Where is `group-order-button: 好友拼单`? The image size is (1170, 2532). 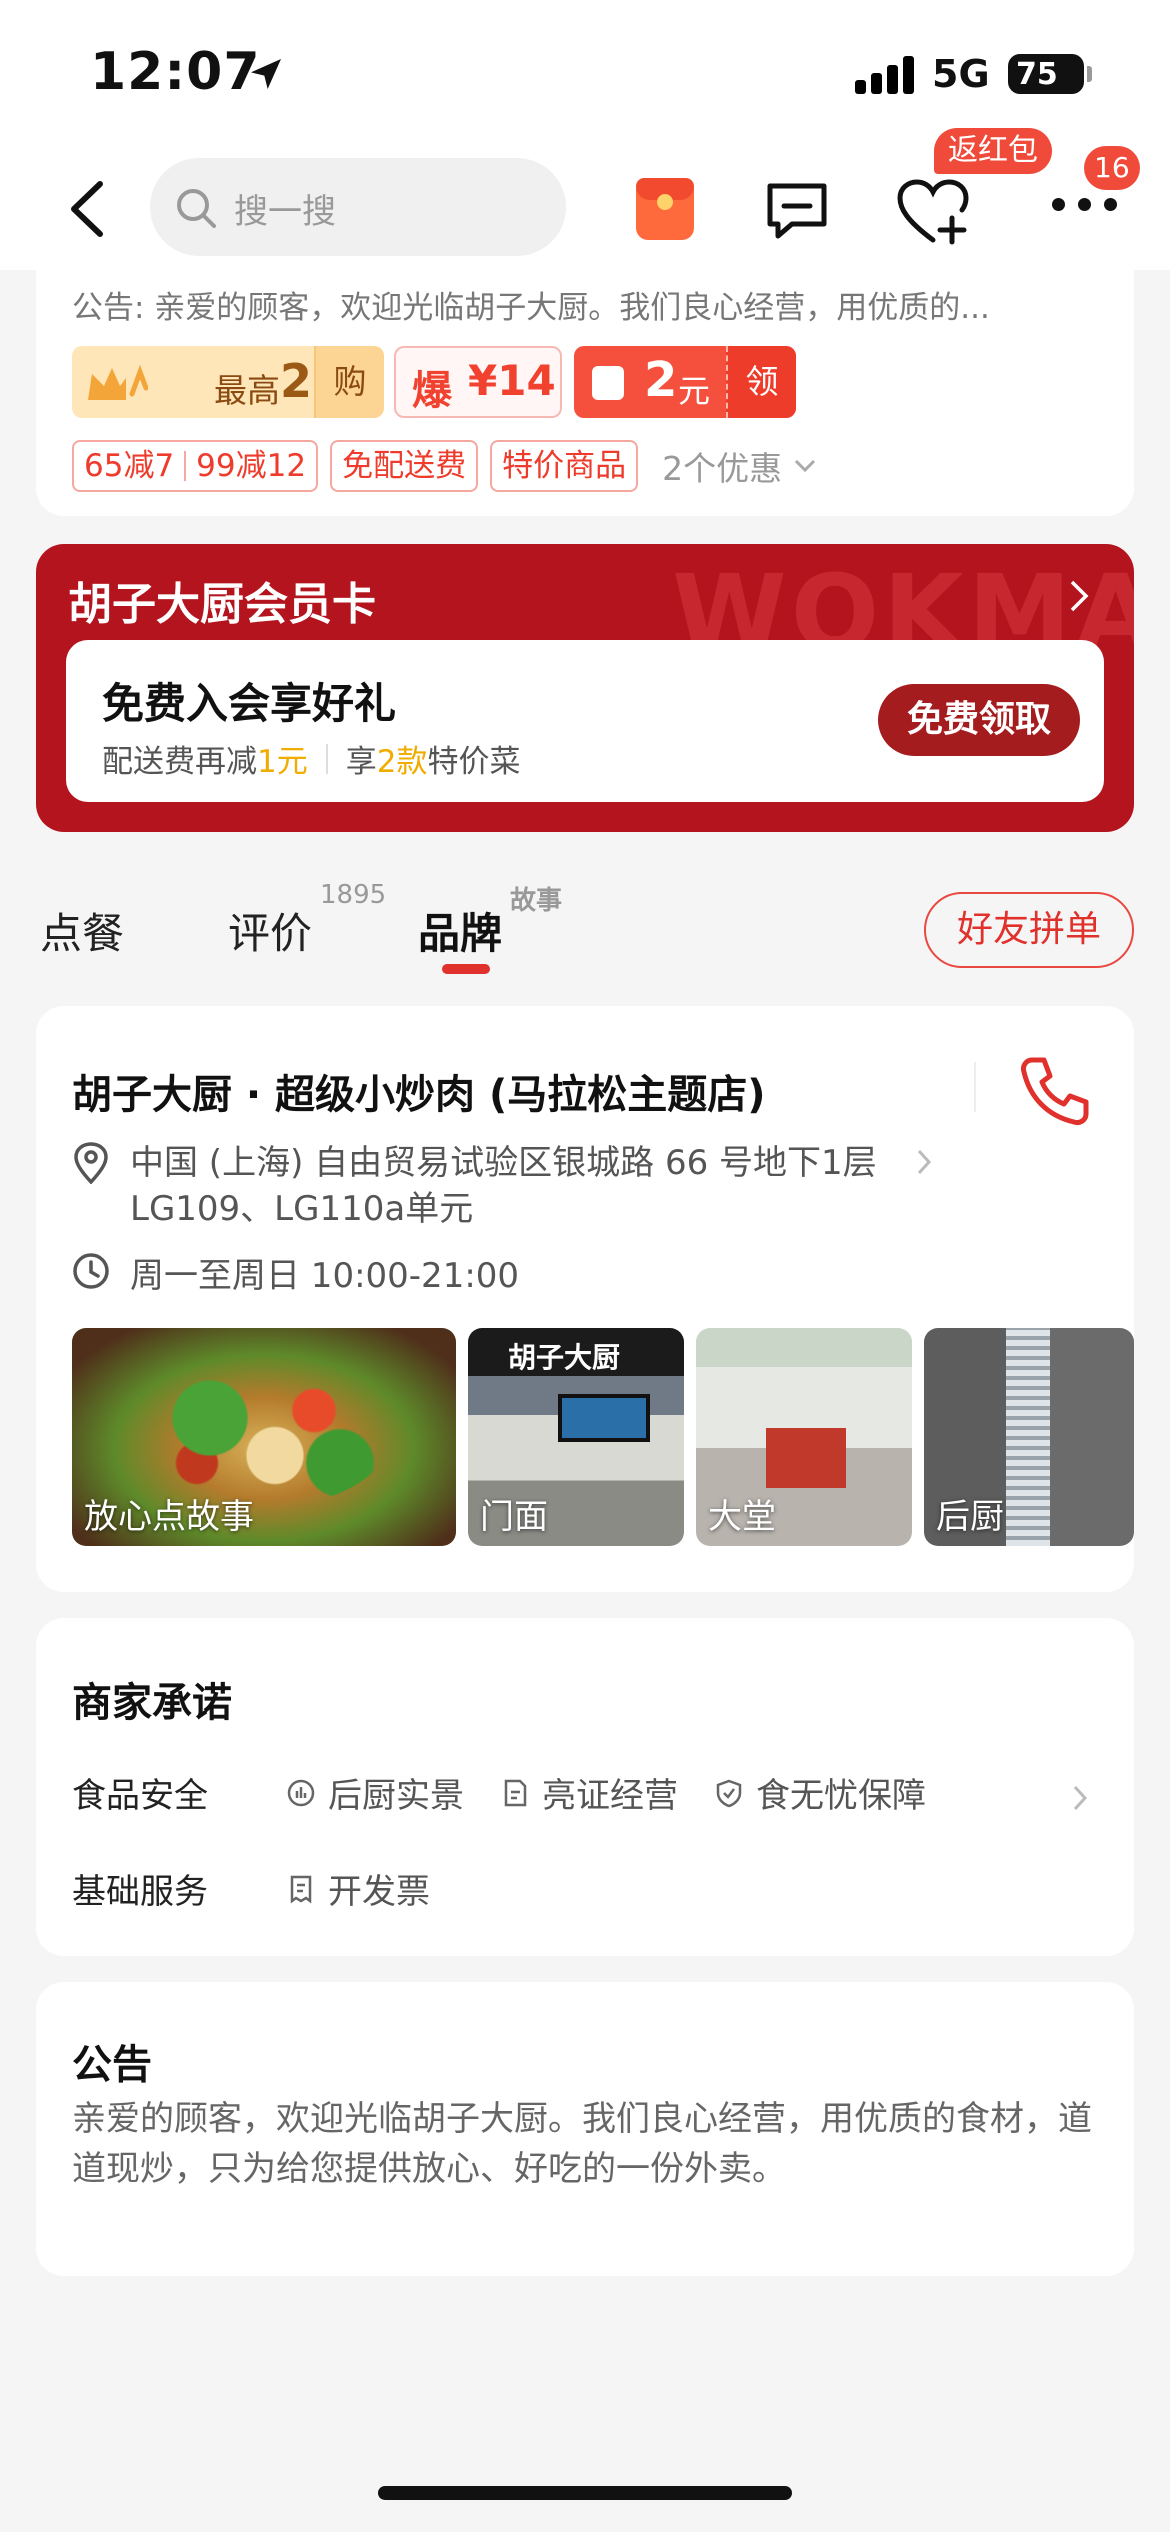
group-order-button: 好友拼单 is located at coordinates (1029, 930).